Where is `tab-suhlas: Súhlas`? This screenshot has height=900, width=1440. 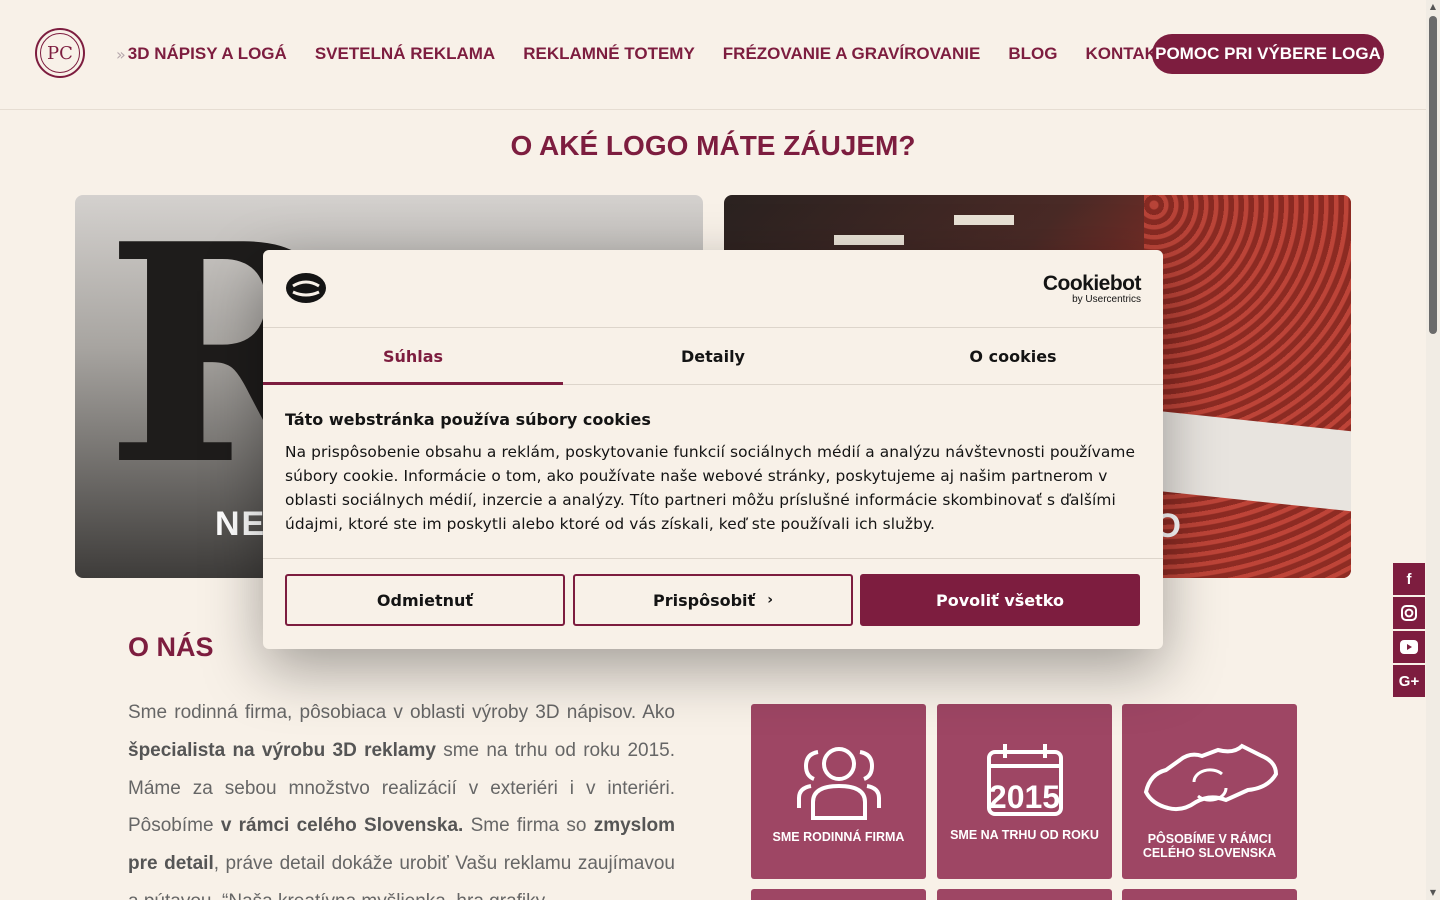
tab-suhlas: Súhlas is located at coordinates (413, 356).